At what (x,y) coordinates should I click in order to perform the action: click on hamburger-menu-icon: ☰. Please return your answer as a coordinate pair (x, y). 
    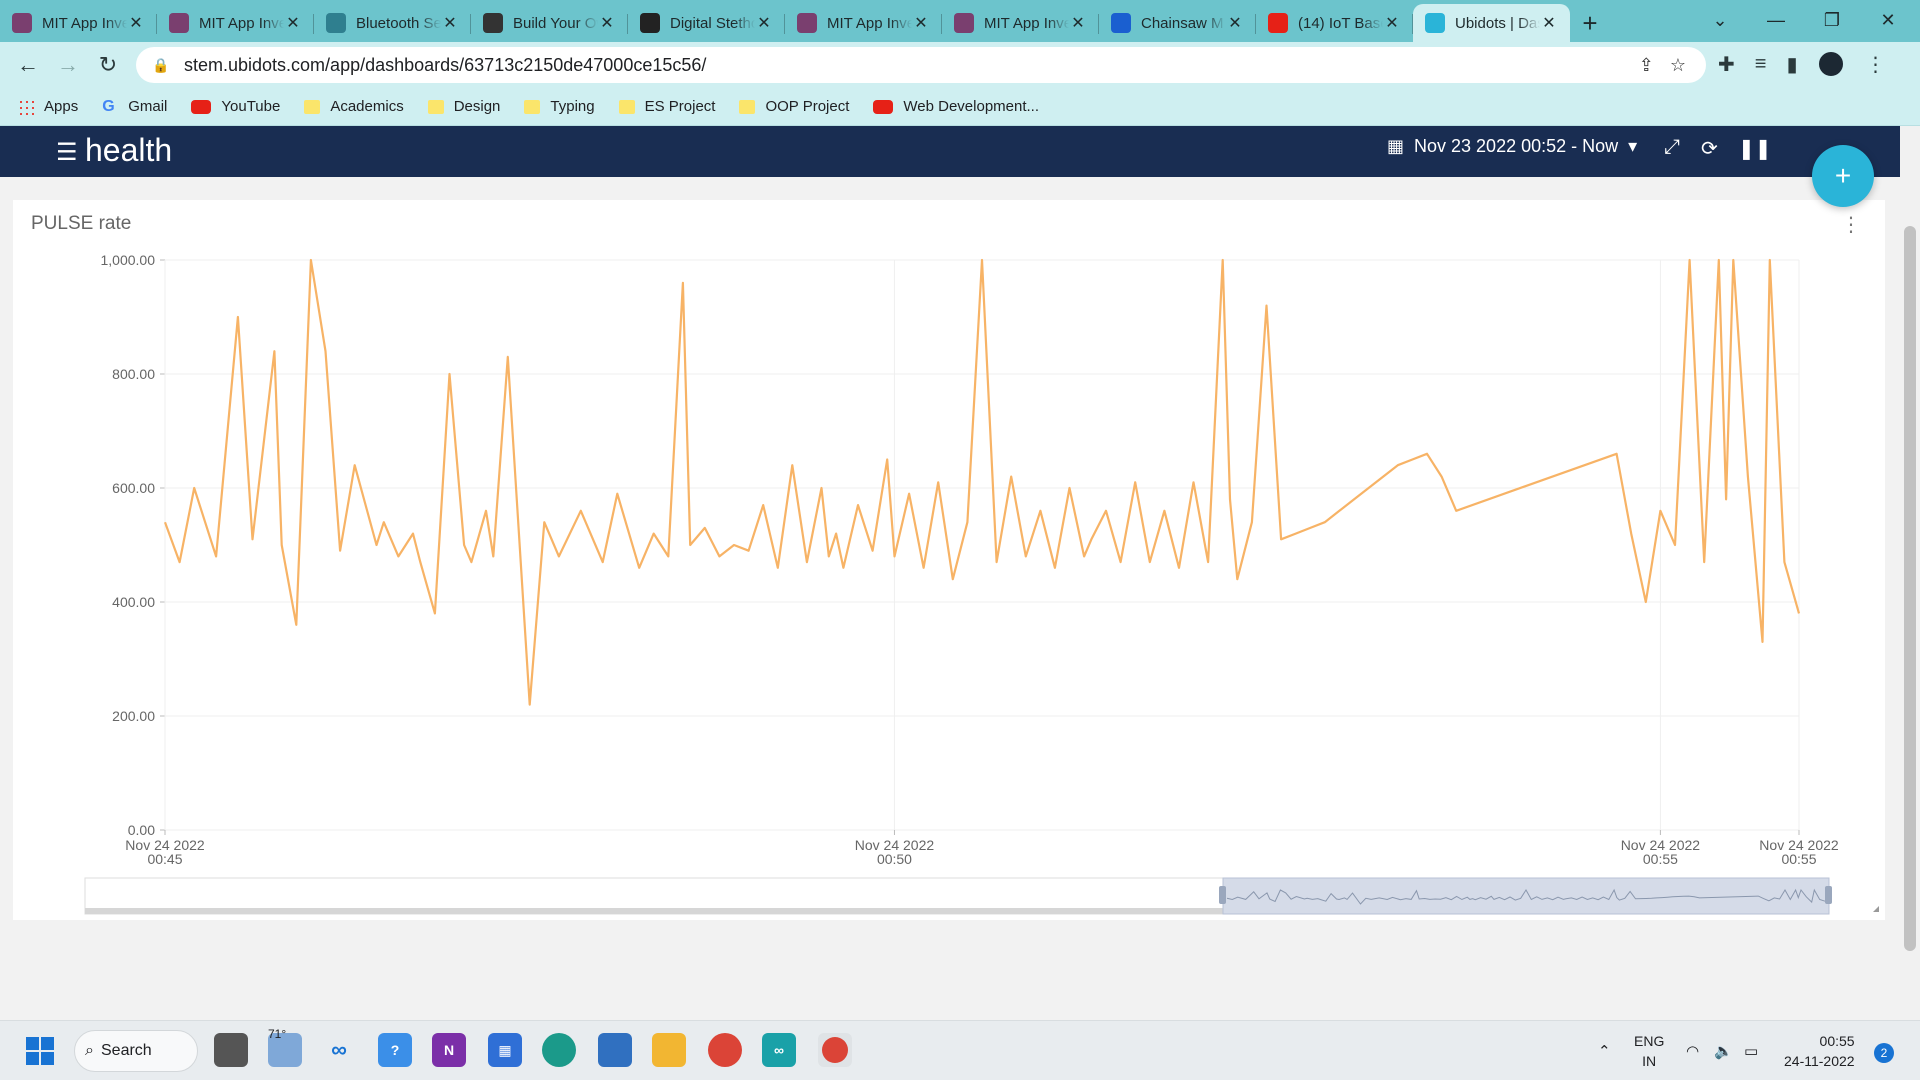
    Looking at the image, I should click on (67, 152).